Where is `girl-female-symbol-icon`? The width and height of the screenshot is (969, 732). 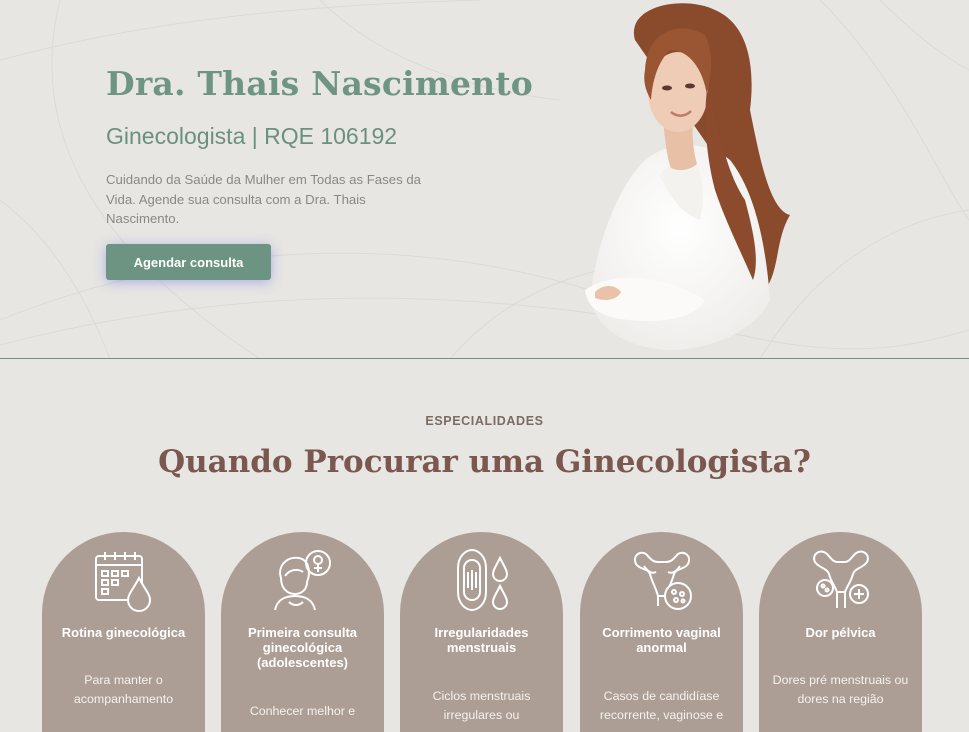 girl-female-symbol-icon is located at coordinates (302, 580).